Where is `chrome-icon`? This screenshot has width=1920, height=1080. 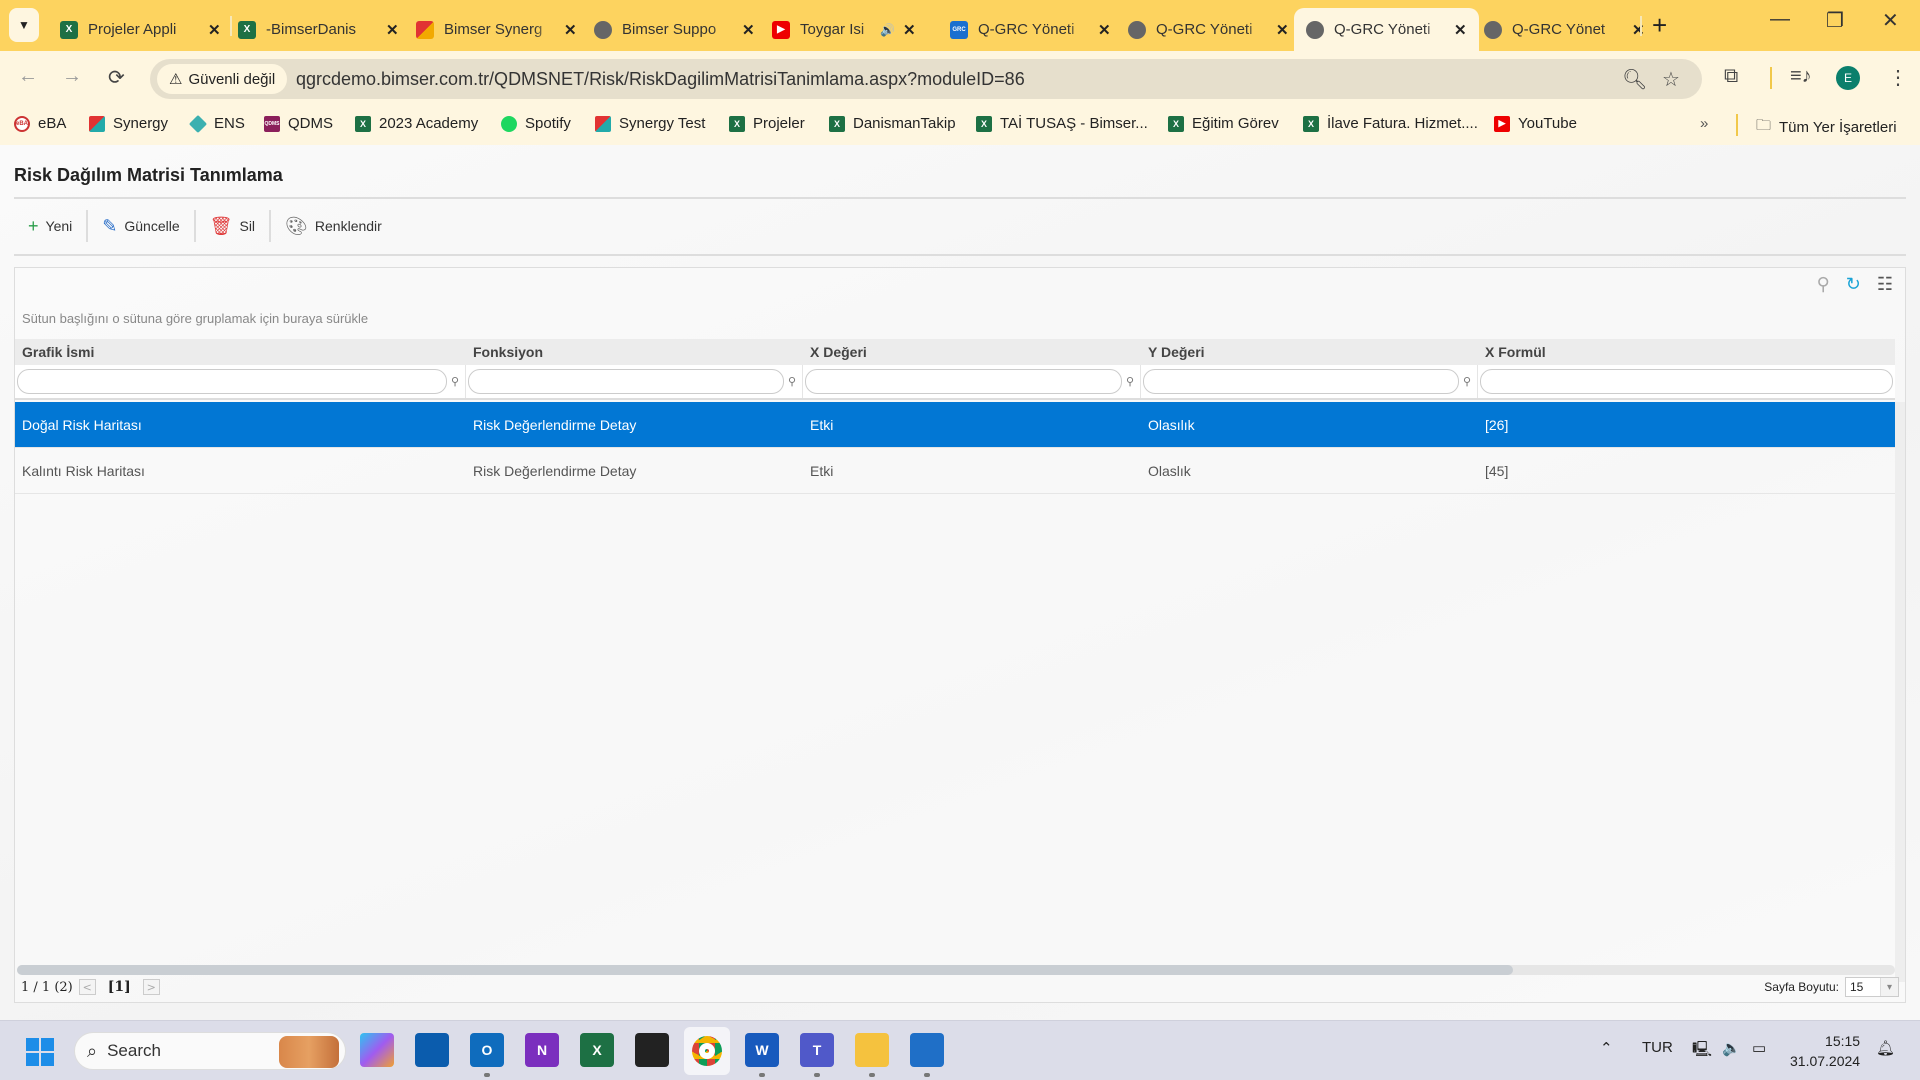
chrome-icon is located at coordinates (707, 1051).